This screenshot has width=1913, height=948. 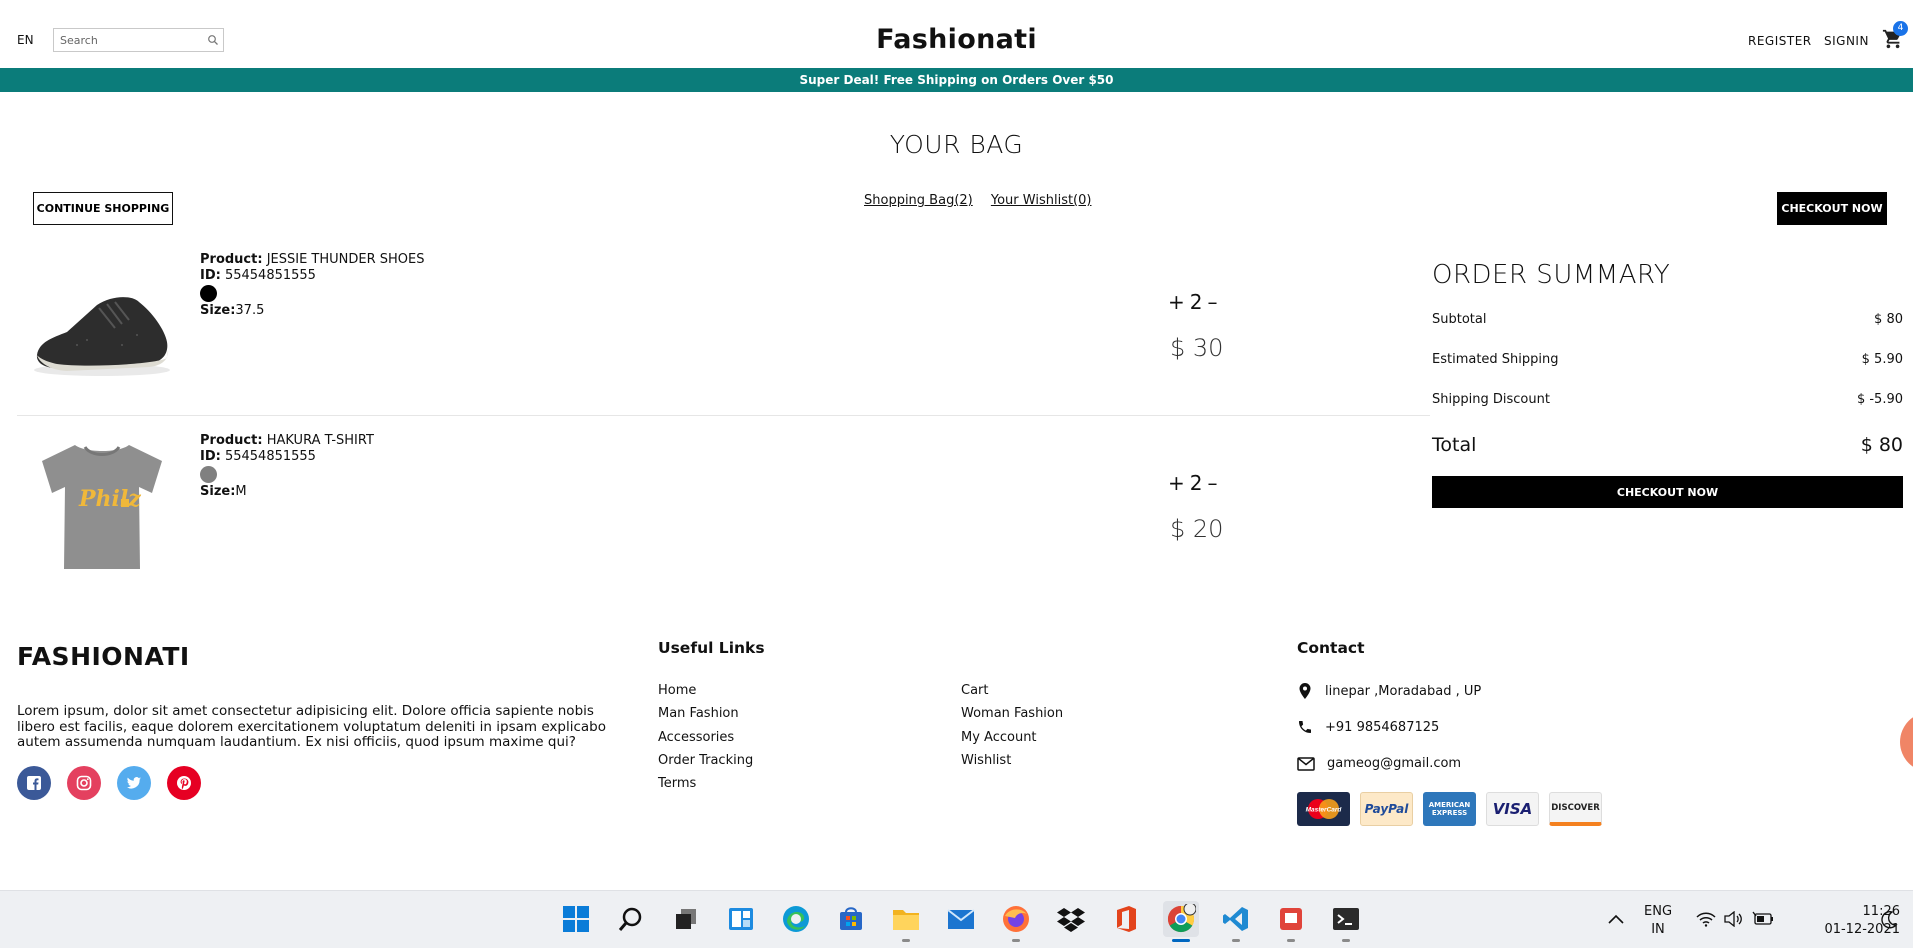 What do you see at coordinates (1291, 940) in the screenshot?
I see `running-indicator` at bounding box center [1291, 940].